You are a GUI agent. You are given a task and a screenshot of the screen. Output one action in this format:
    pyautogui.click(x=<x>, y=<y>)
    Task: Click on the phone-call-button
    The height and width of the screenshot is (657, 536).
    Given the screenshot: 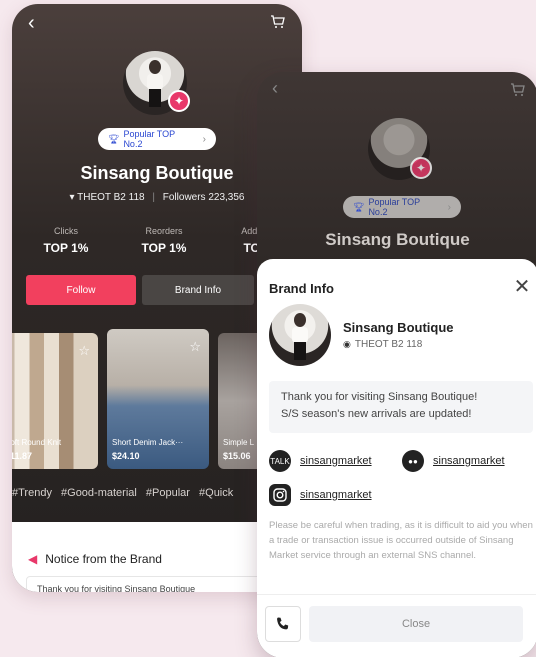 What is the action you would take?
    pyautogui.click(x=283, y=624)
    